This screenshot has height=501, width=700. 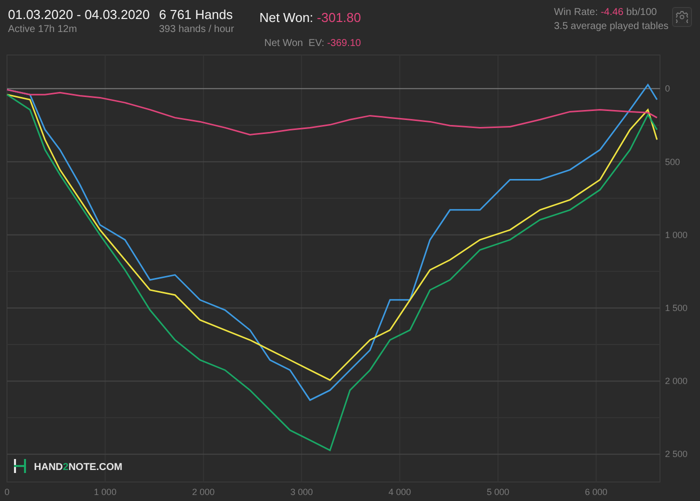 I want to click on y-axis-label: 0, so click(x=667, y=89).